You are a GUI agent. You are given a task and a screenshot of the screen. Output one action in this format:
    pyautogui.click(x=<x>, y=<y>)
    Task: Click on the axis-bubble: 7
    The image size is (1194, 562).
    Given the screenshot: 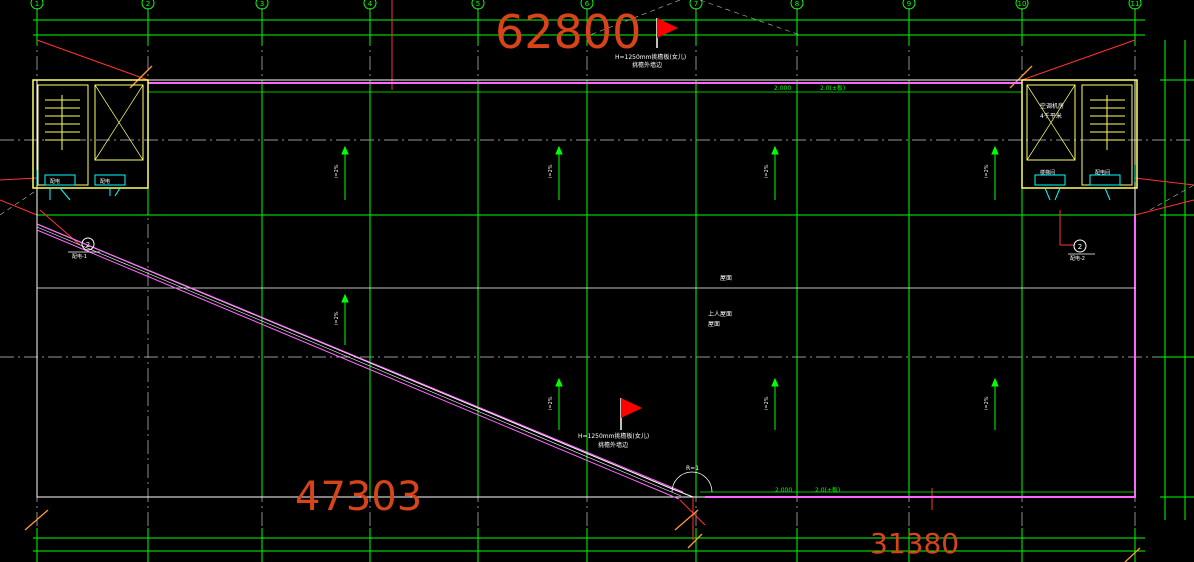 What is the action you would take?
    pyautogui.click(x=696, y=5)
    